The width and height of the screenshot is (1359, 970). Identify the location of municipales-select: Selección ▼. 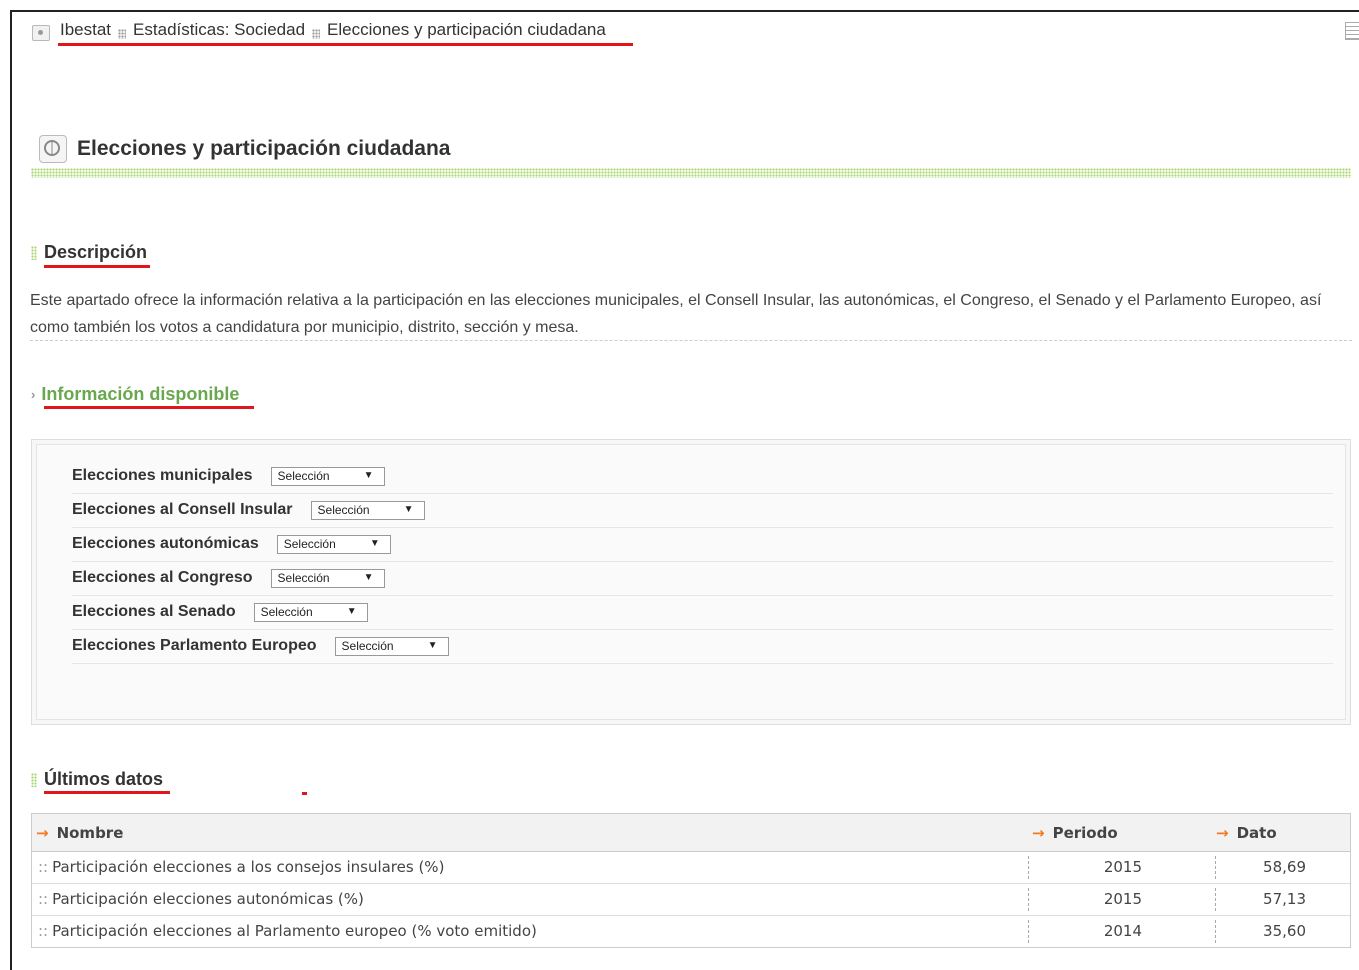
(327, 476).